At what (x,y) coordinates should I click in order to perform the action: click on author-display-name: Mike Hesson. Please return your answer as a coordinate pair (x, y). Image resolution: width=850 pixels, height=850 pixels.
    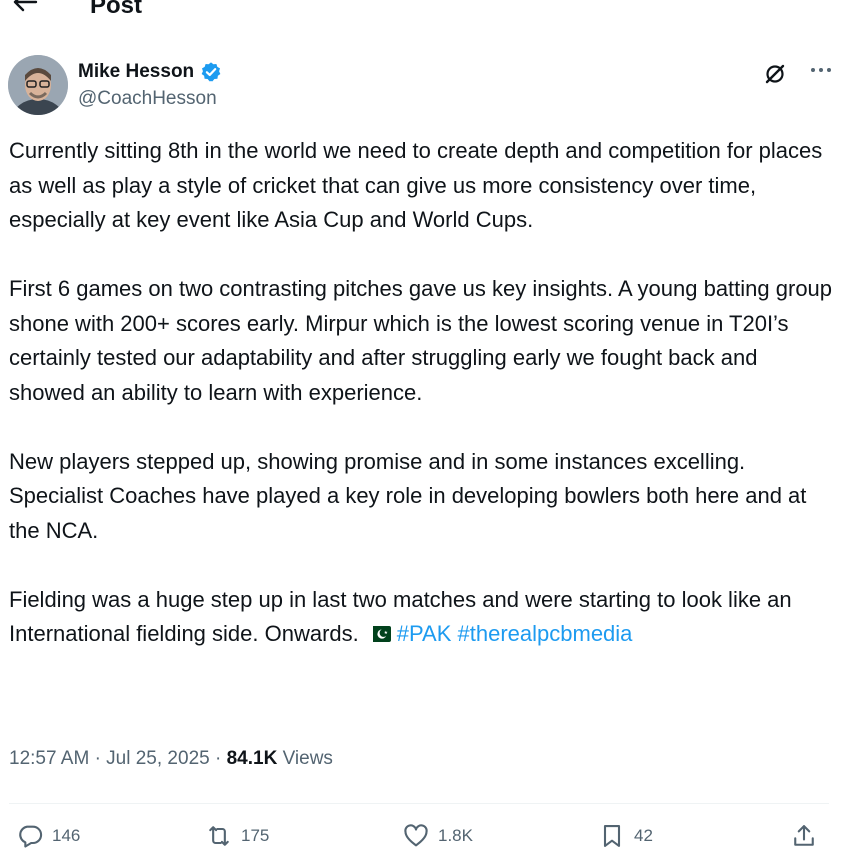
    Looking at the image, I should click on (136, 72).